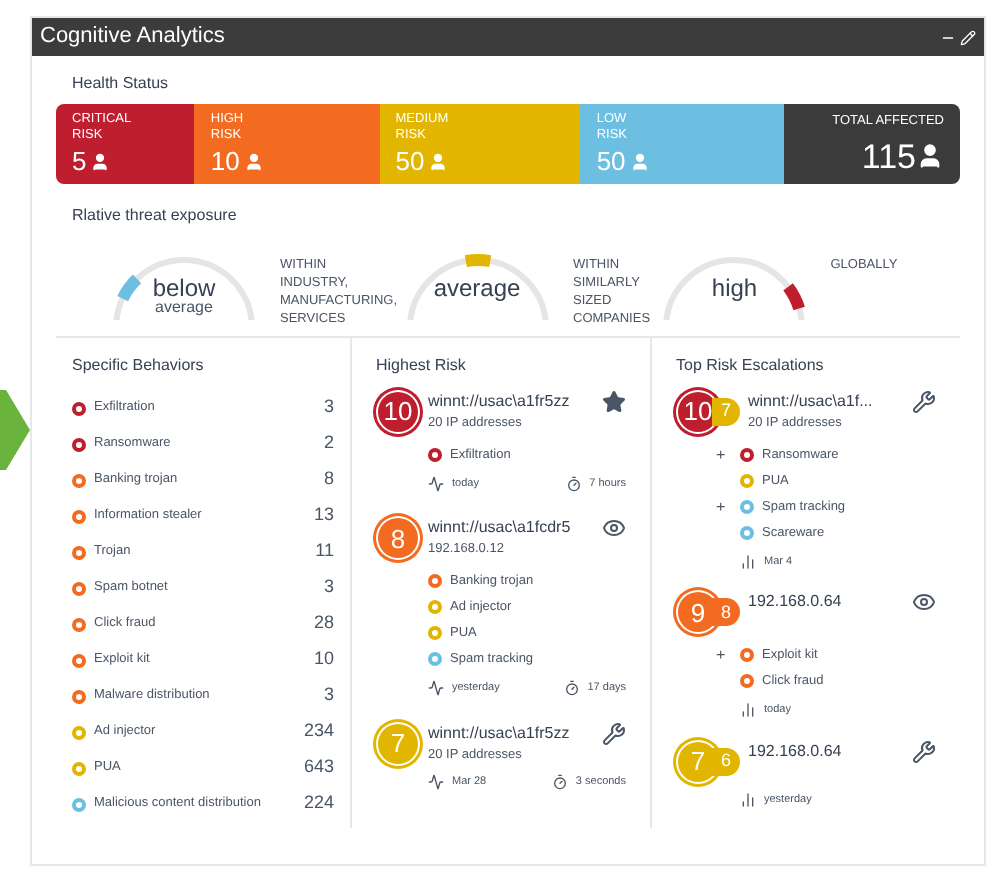 This screenshot has width=992, height=876. I want to click on gauge-value: average, so click(477, 288).